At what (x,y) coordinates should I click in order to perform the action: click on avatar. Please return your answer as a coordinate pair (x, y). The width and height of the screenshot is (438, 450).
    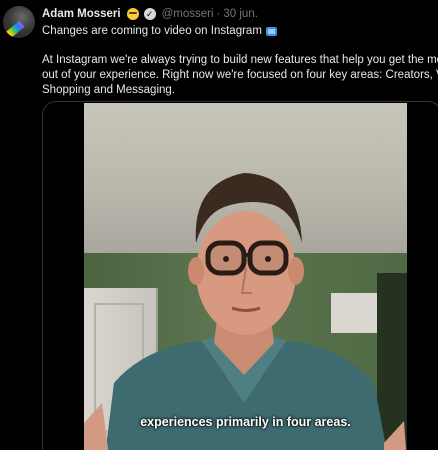
    Looking at the image, I should click on (19, 22).